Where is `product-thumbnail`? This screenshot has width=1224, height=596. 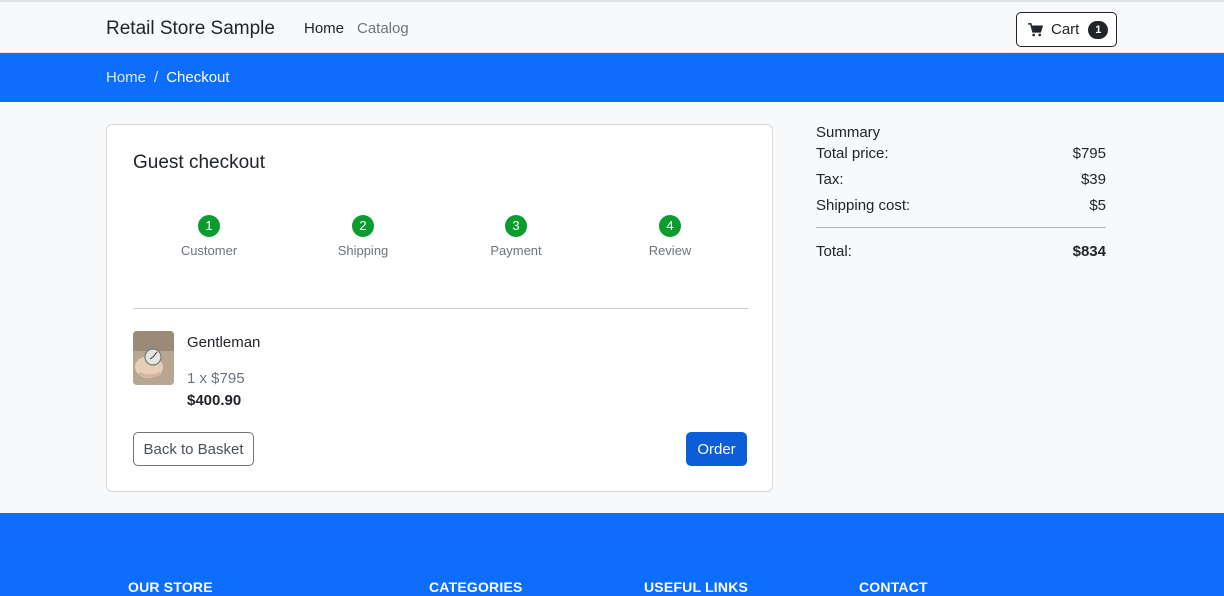
product-thumbnail is located at coordinates (153, 358).